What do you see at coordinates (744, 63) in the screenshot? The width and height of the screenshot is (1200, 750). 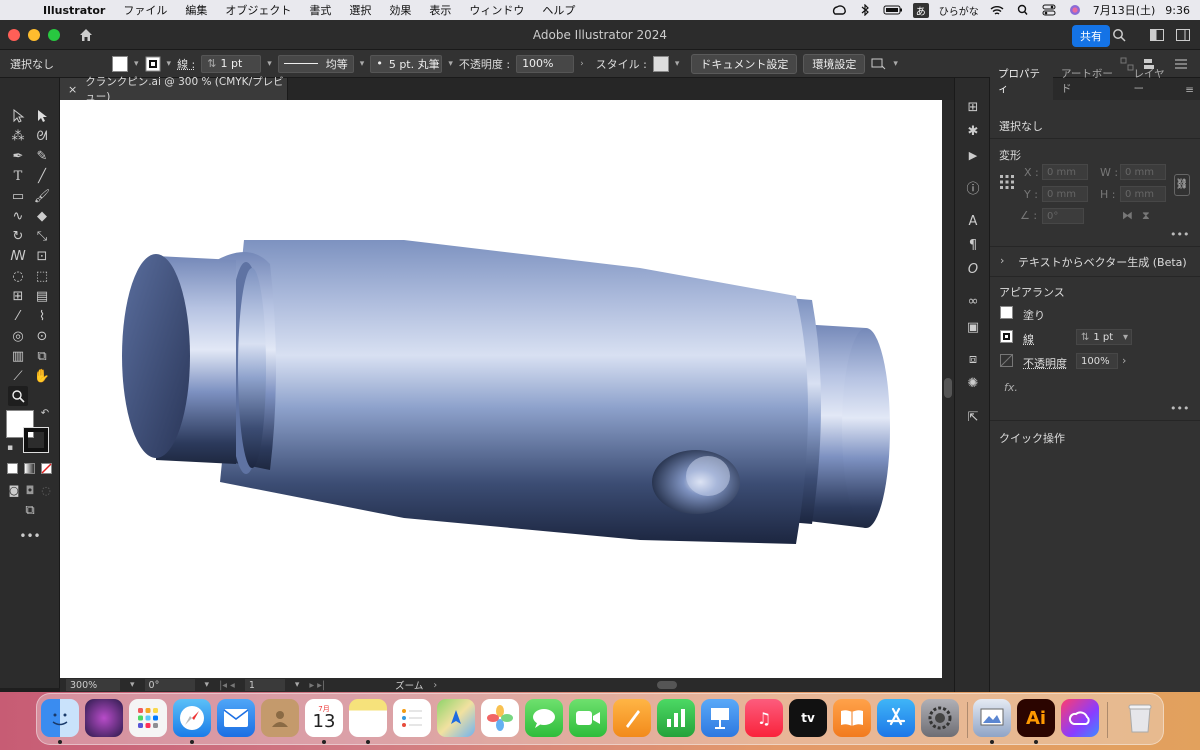 I see `document-setup-button: ドキュメント設定` at bounding box center [744, 63].